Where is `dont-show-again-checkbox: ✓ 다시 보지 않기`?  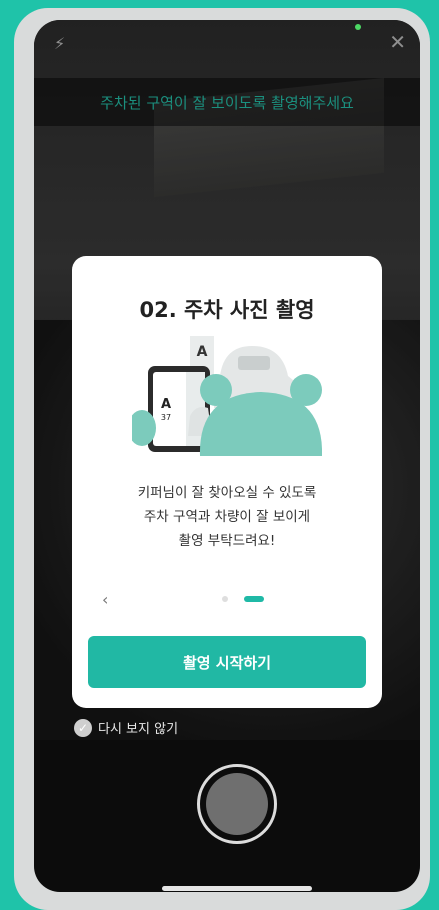
dont-show-again-checkbox: ✓ 다시 보지 않기 is located at coordinates (126, 727).